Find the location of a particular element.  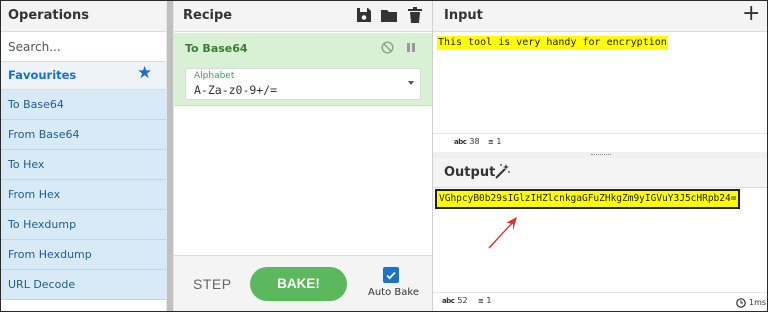

recipe-operation-title: To Base64 is located at coordinates (216, 48).